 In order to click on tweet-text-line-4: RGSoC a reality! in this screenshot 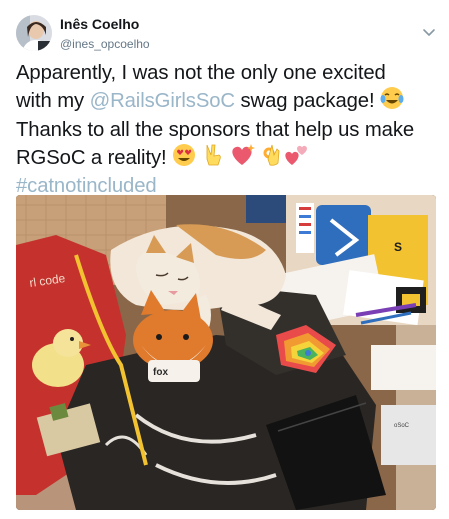, I will do `click(94, 157)`.